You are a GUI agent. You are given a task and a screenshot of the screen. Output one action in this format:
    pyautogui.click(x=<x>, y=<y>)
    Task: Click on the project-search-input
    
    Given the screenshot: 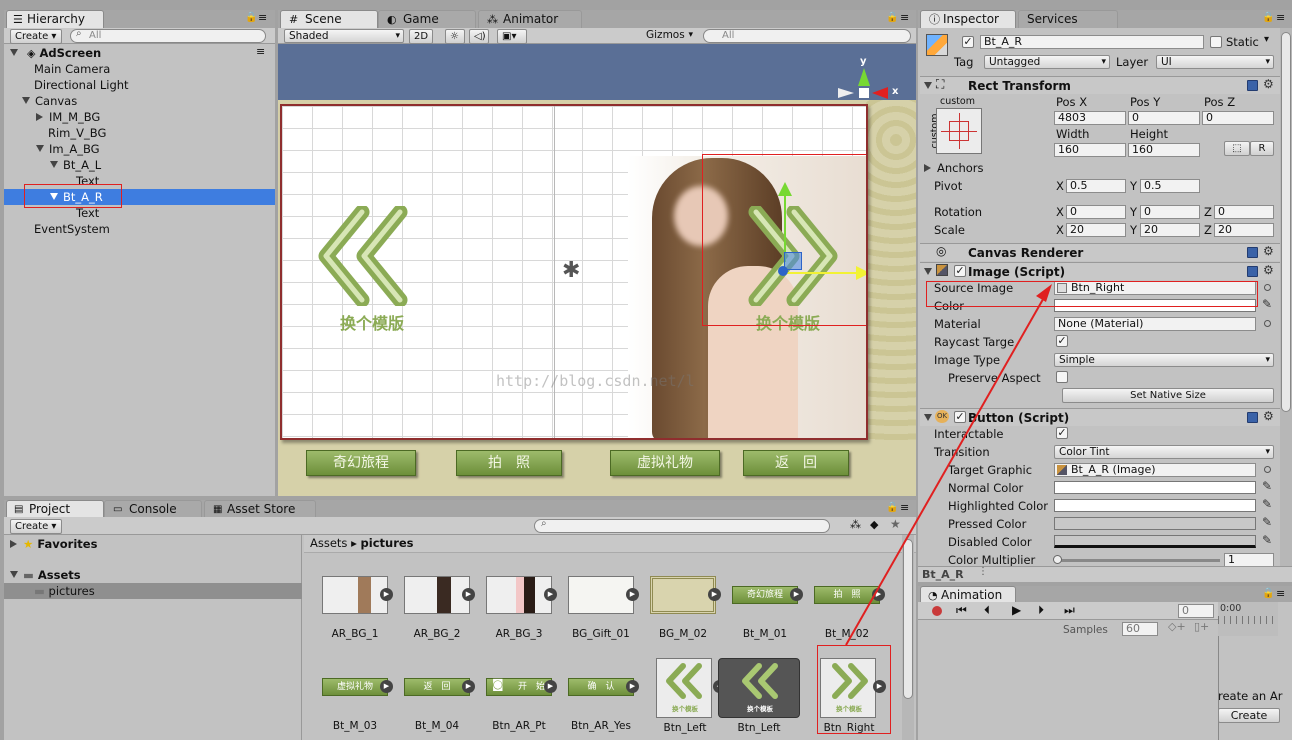 What is the action you would take?
    pyautogui.click(x=682, y=526)
    